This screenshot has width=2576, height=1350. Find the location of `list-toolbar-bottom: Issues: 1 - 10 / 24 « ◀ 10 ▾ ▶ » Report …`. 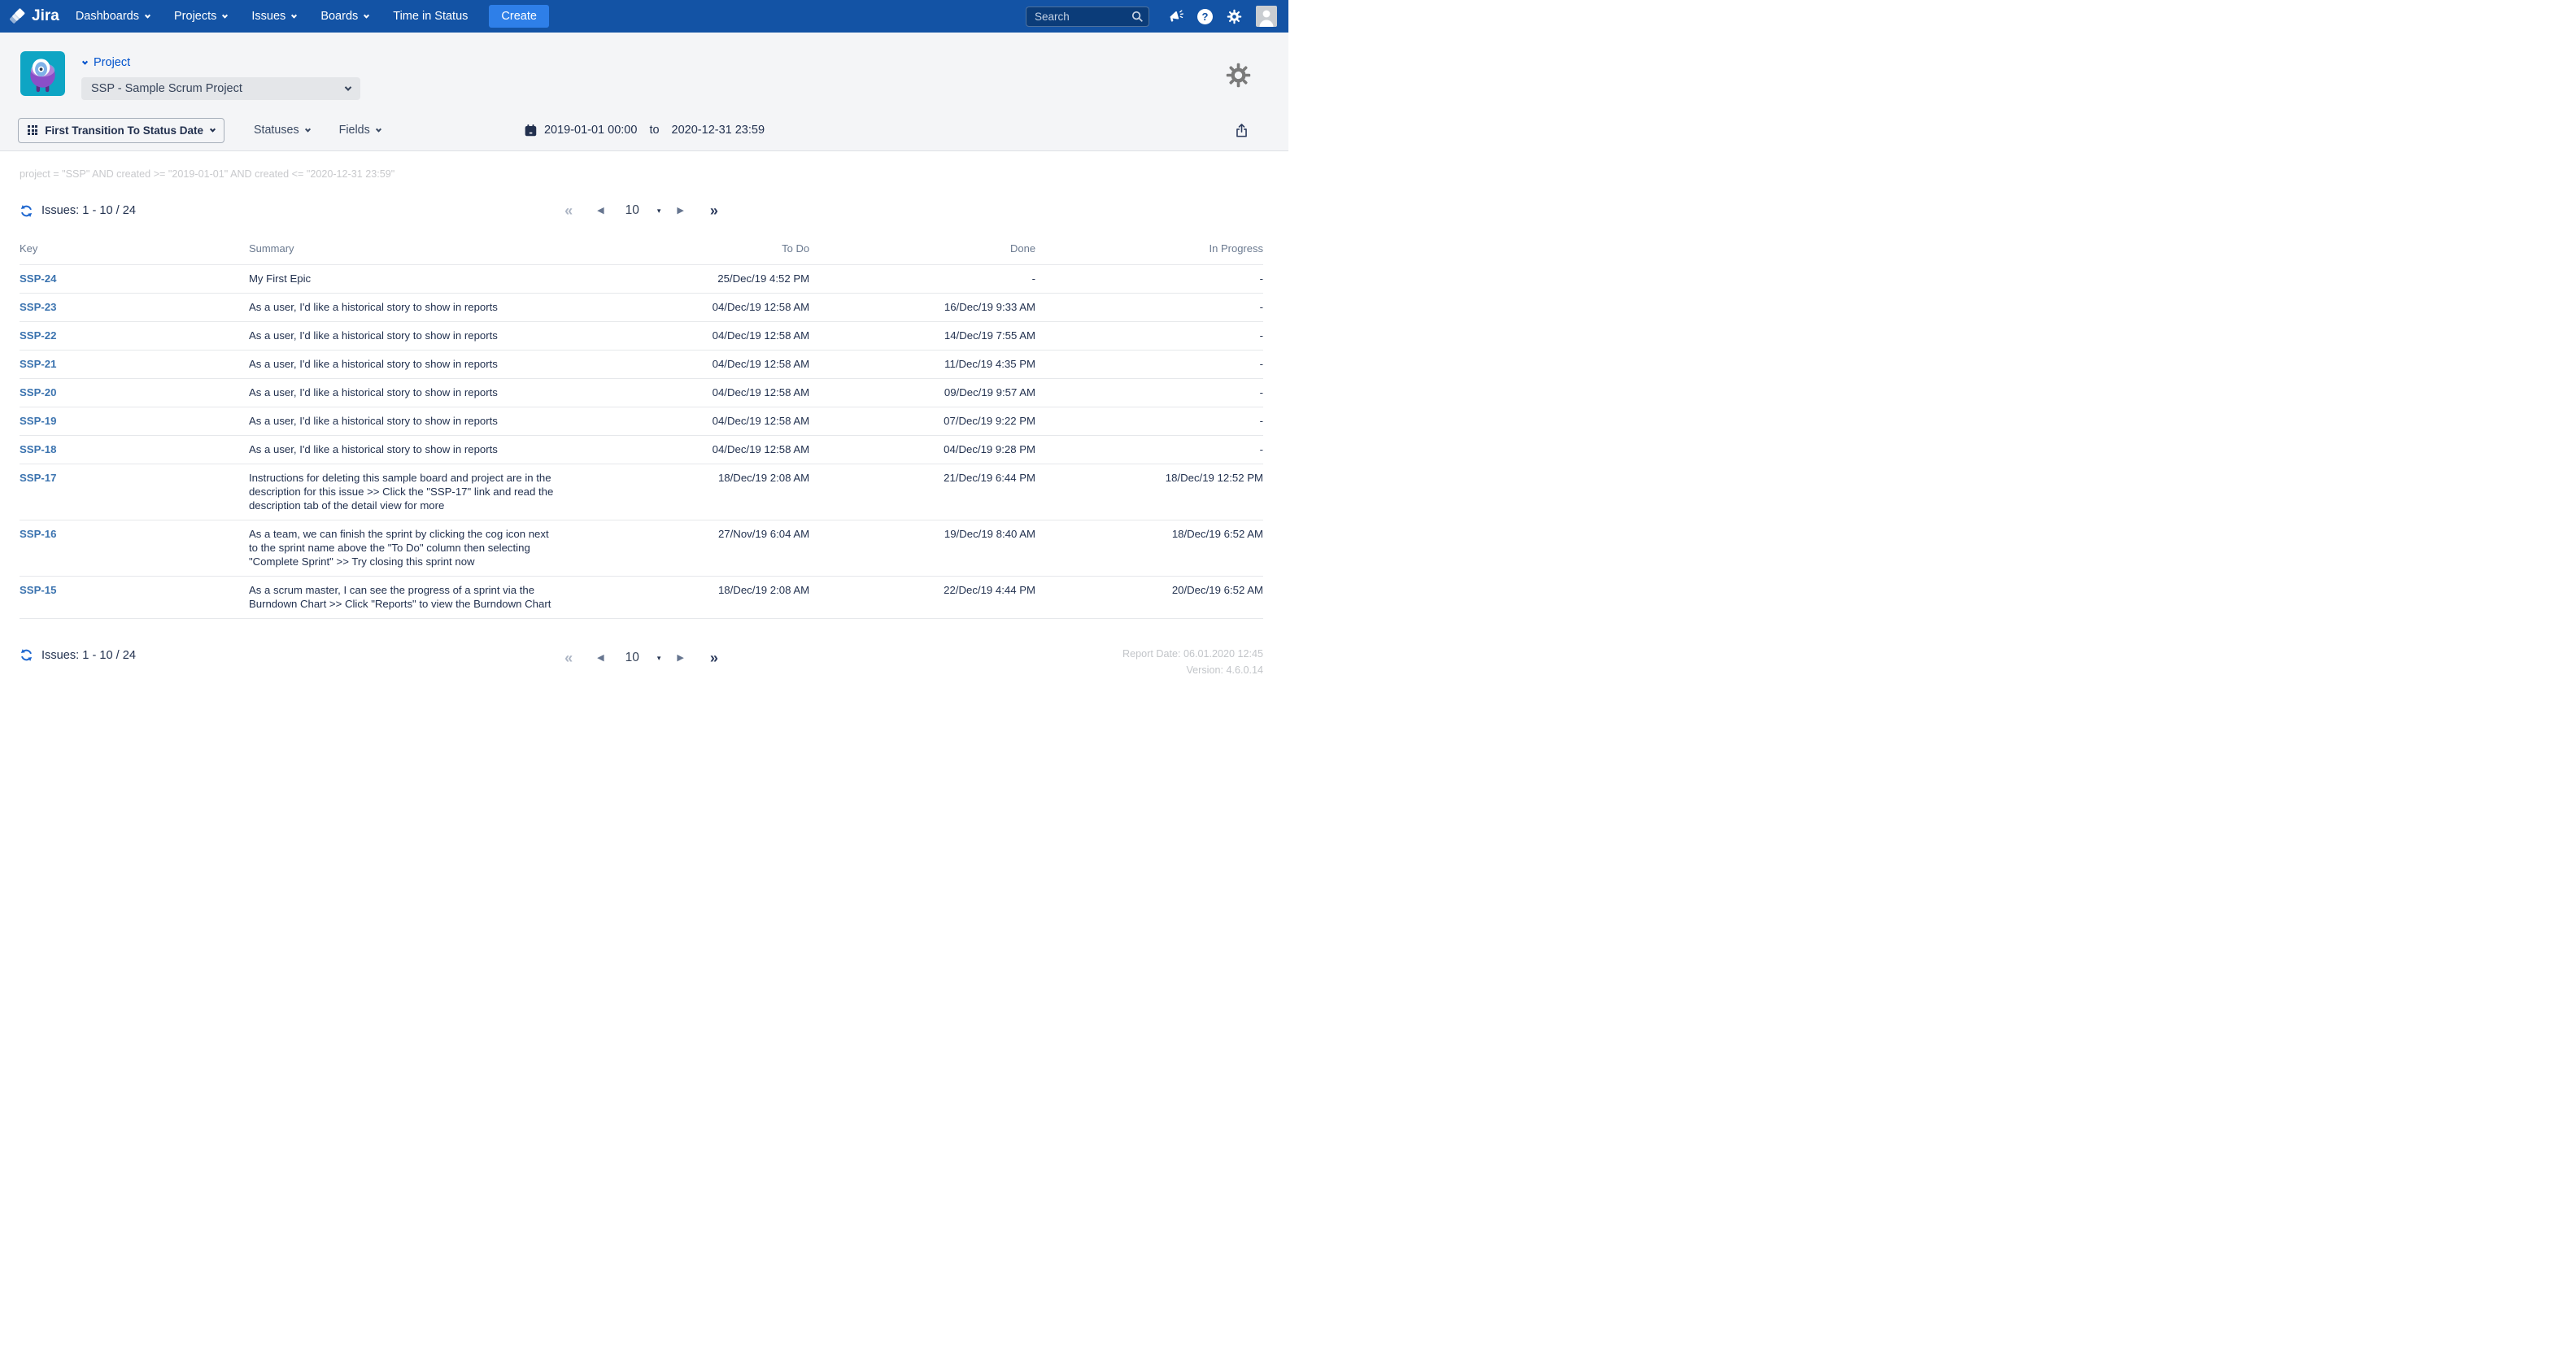

list-toolbar-bottom: Issues: 1 - 10 / 24 « ◀ 10 ▾ ▶ » Report … is located at coordinates (641, 659).